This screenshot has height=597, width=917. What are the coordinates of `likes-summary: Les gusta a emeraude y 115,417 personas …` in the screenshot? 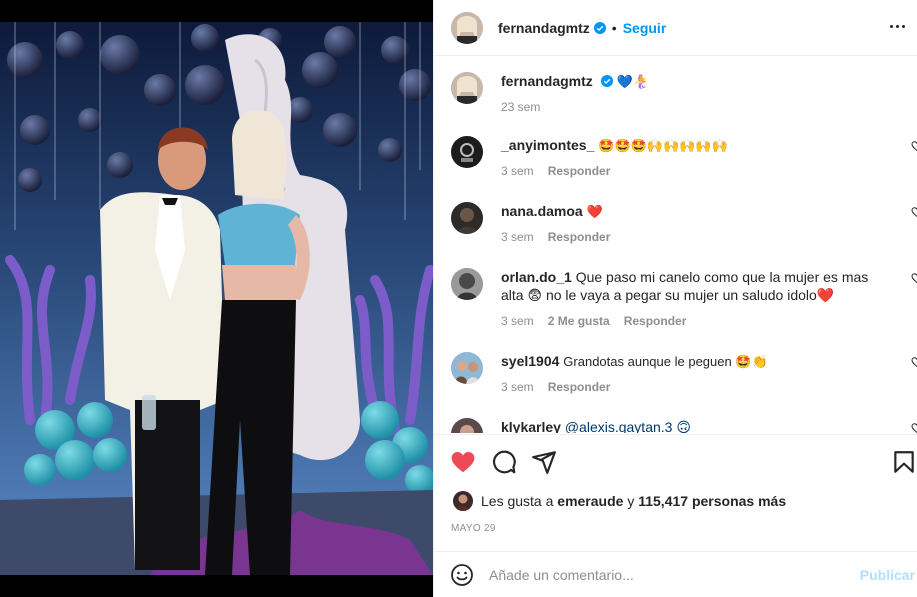 It's located at (619, 501).